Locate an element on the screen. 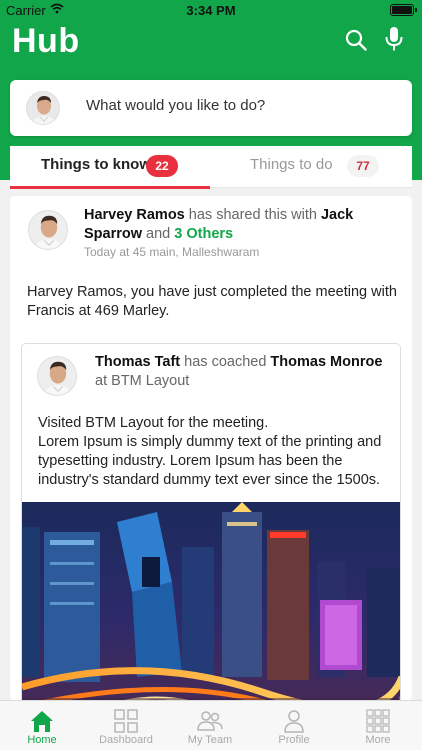 This screenshot has height=750, width=422. dashboard-icon is located at coordinates (126, 721).